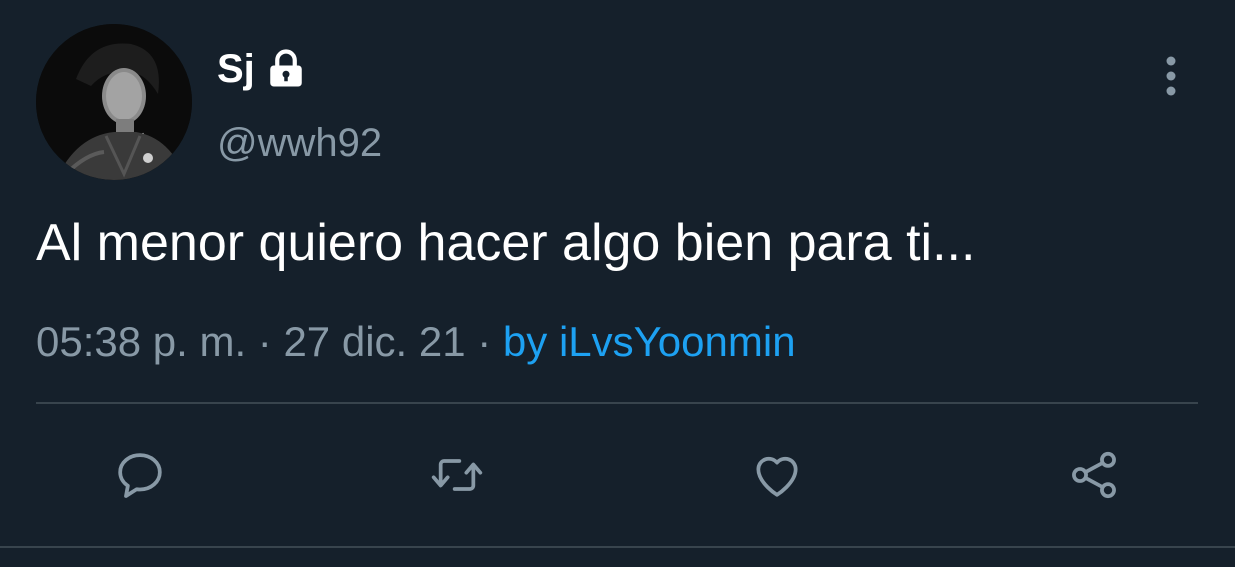 This screenshot has width=1235, height=567. I want to click on avatar, so click(114, 102).